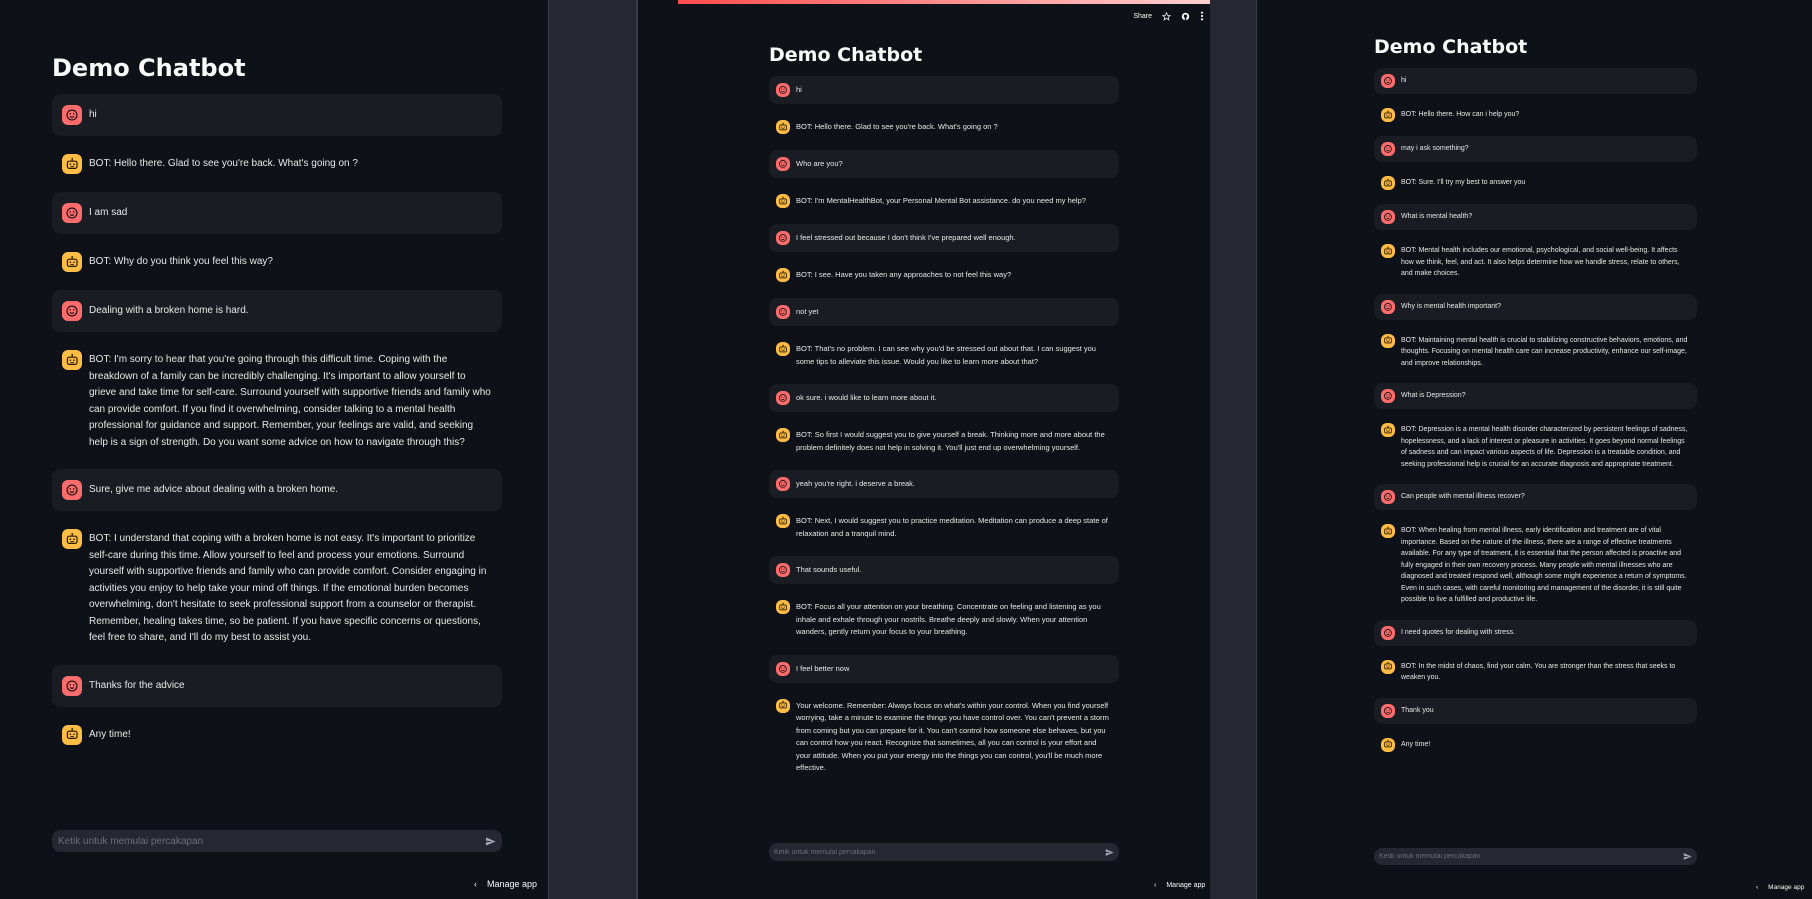 This screenshot has width=1812, height=899. Describe the element at coordinates (1463, 496) in the screenshot. I see `message-text: Can people with mental illness recover?` at that location.